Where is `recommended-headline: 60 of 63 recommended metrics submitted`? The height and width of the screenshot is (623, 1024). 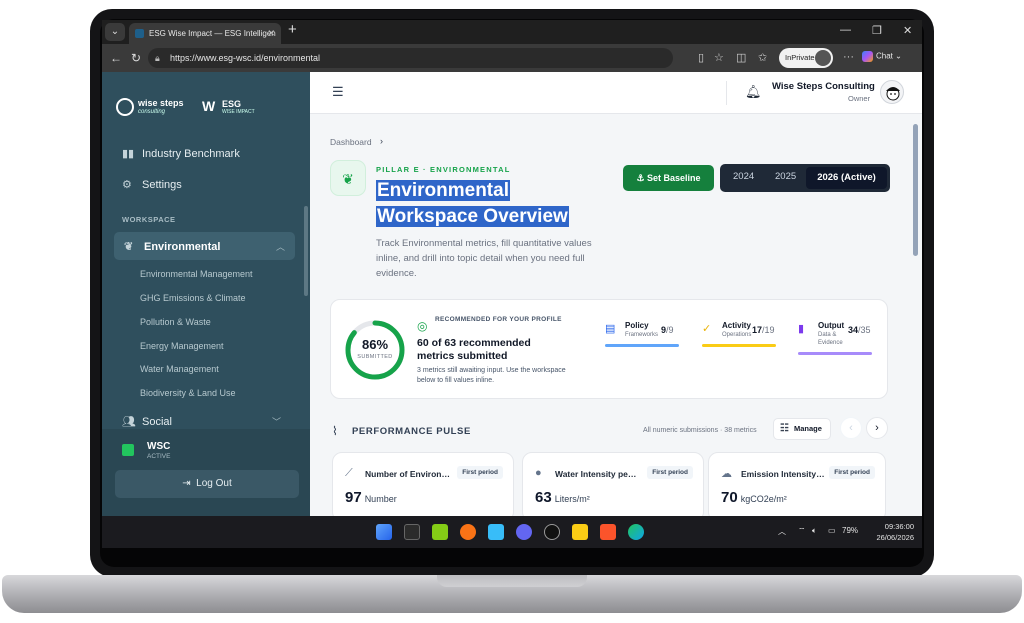
recommended-headline: 60 of 63 recommended metrics submitted is located at coordinates (474, 349).